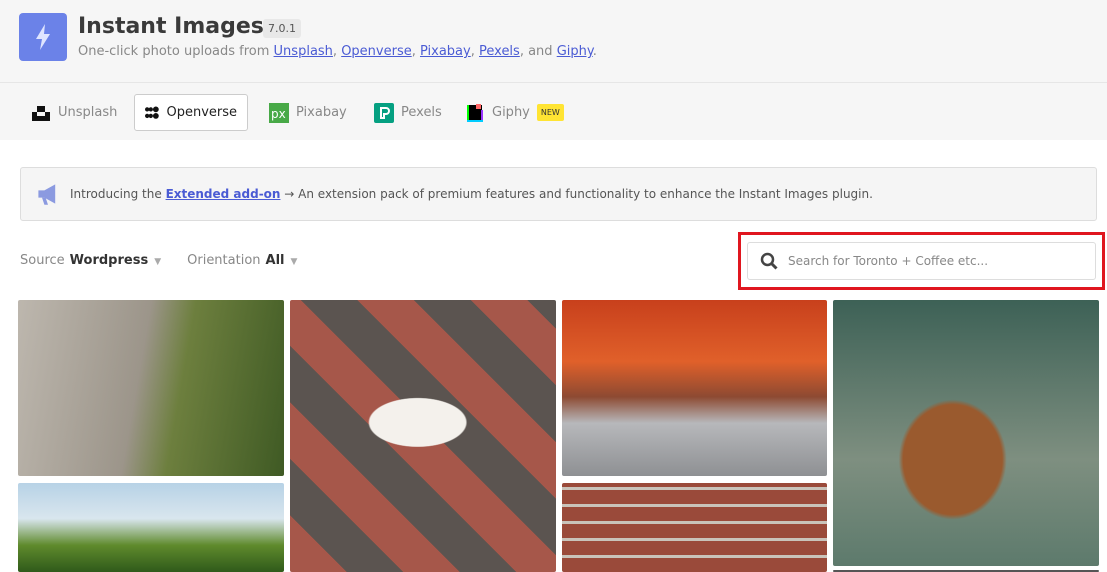  What do you see at coordinates (118, 194) in the screenshot?
I see `notice-prefix: Introducing the` at bounding box center [118, 194].